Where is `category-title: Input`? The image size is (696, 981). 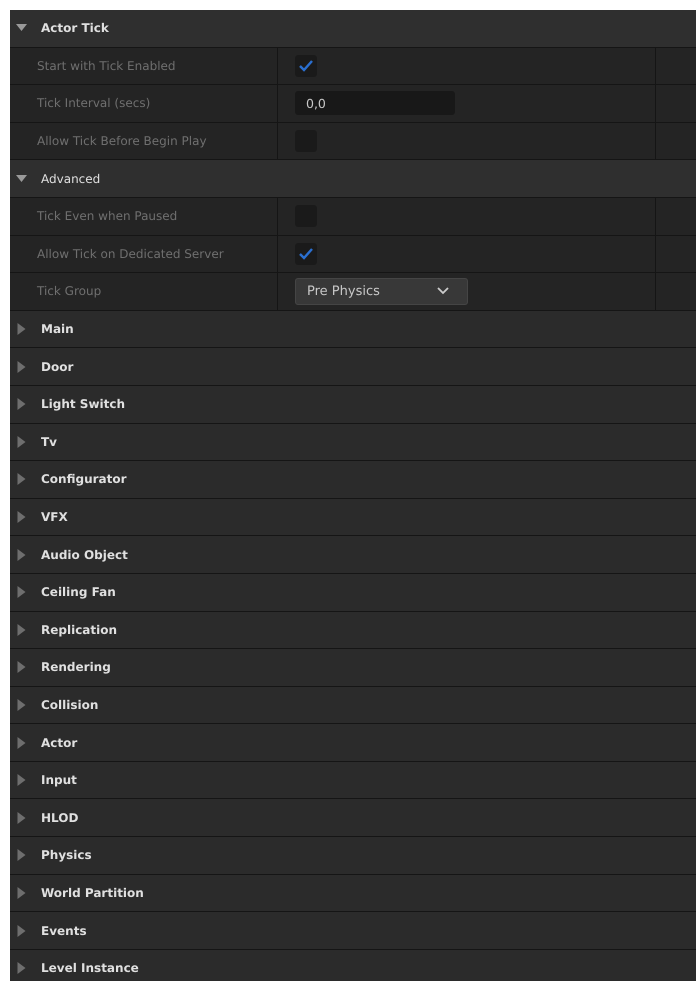 category-title: Input is located at coordinates (59, 780).